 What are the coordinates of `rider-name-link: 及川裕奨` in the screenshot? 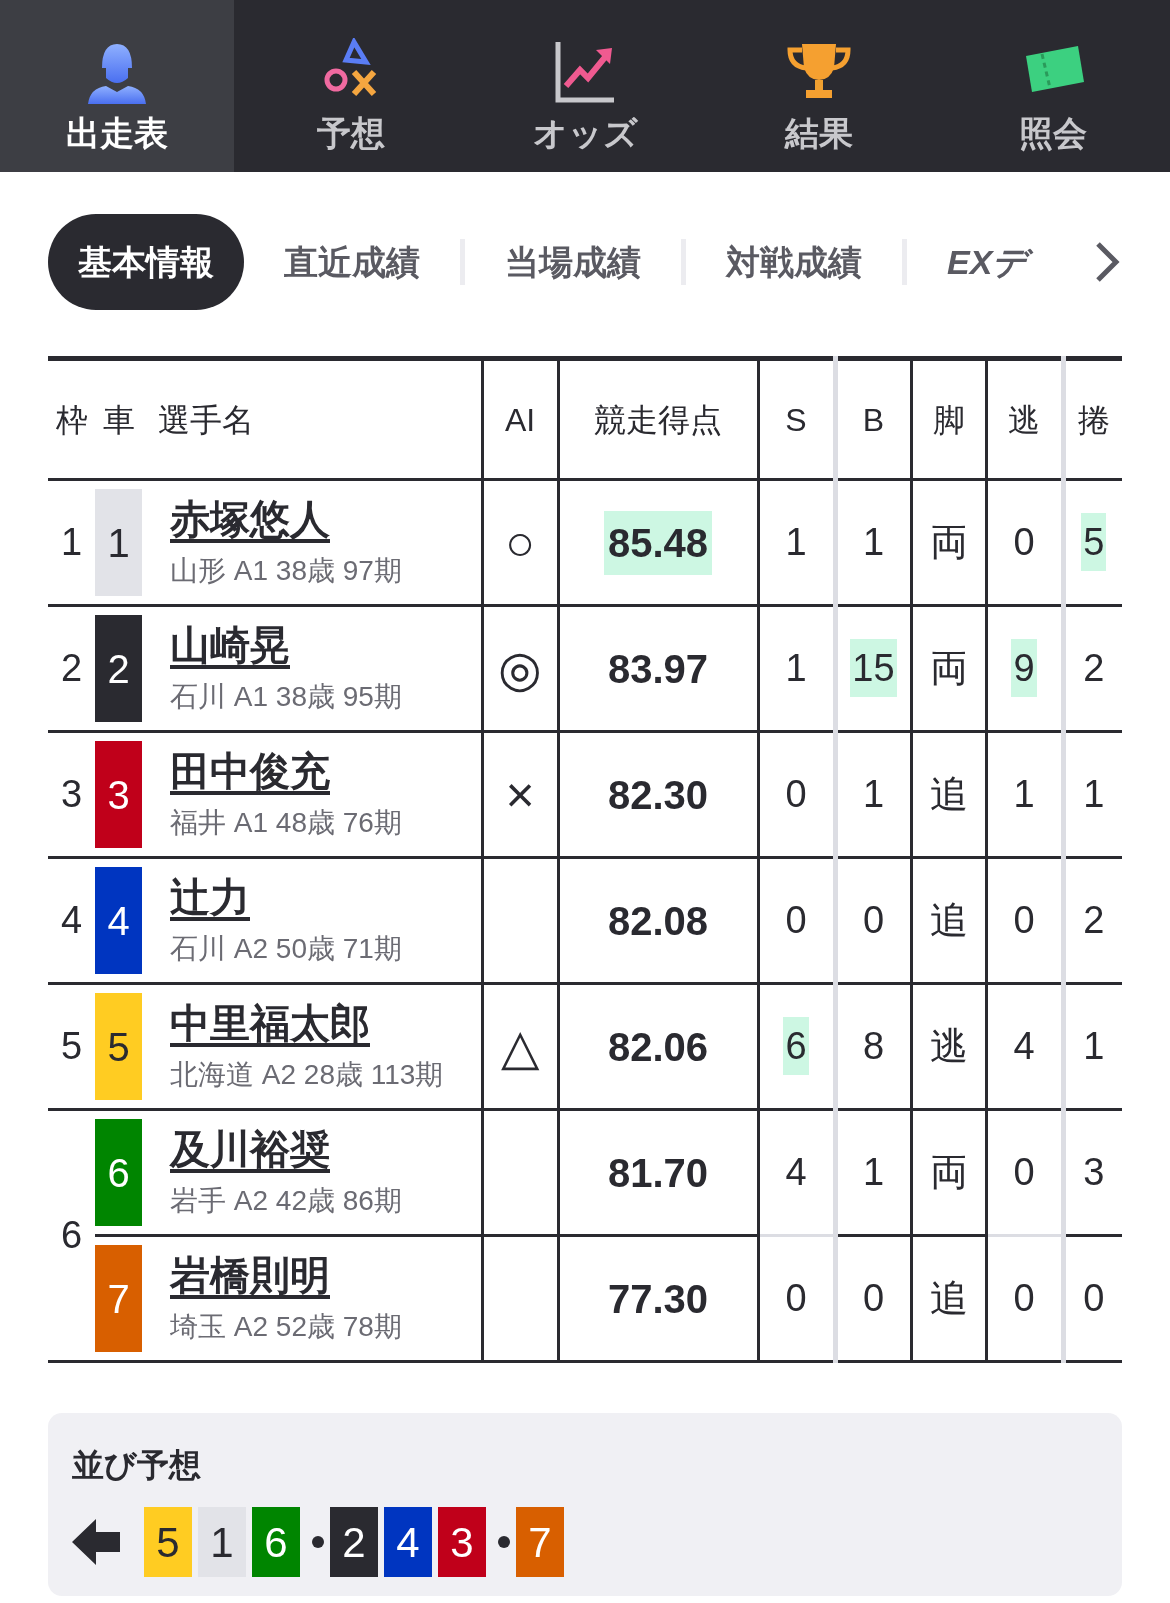 It's located at (325, 1148).